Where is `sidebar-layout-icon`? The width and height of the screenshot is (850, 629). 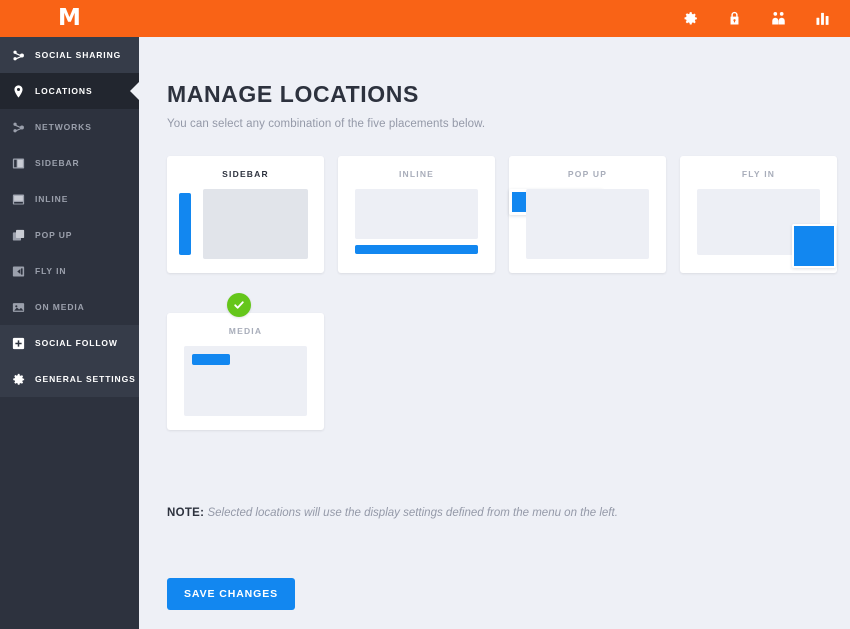 sidebar-layout-icon is located at coordinates (18, 163).